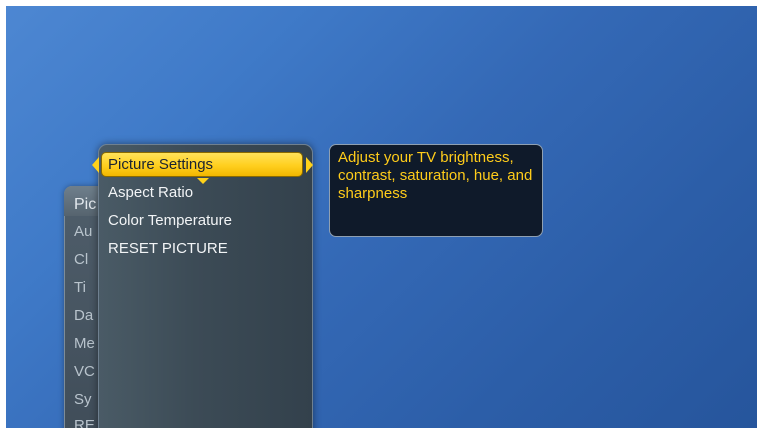 This screenshot has width=759, height=431. What do you see at coordinates (309, 165) in the screenshot?
I see `arrow-right-icon` at bounding box center [309, 165].